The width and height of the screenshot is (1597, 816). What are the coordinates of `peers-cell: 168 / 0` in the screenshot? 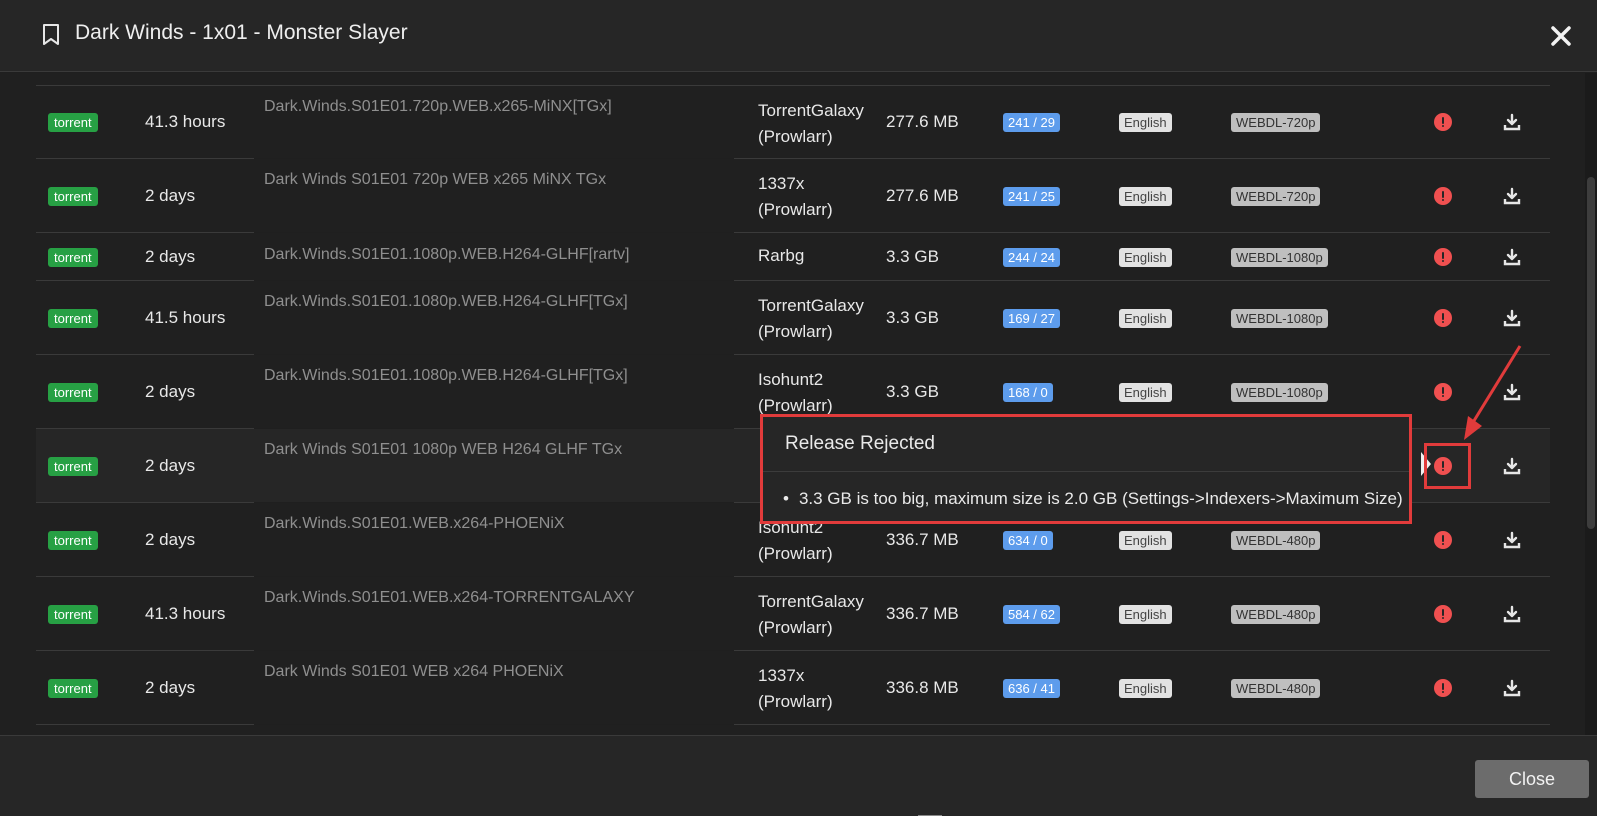 It's located at (1028, 392).